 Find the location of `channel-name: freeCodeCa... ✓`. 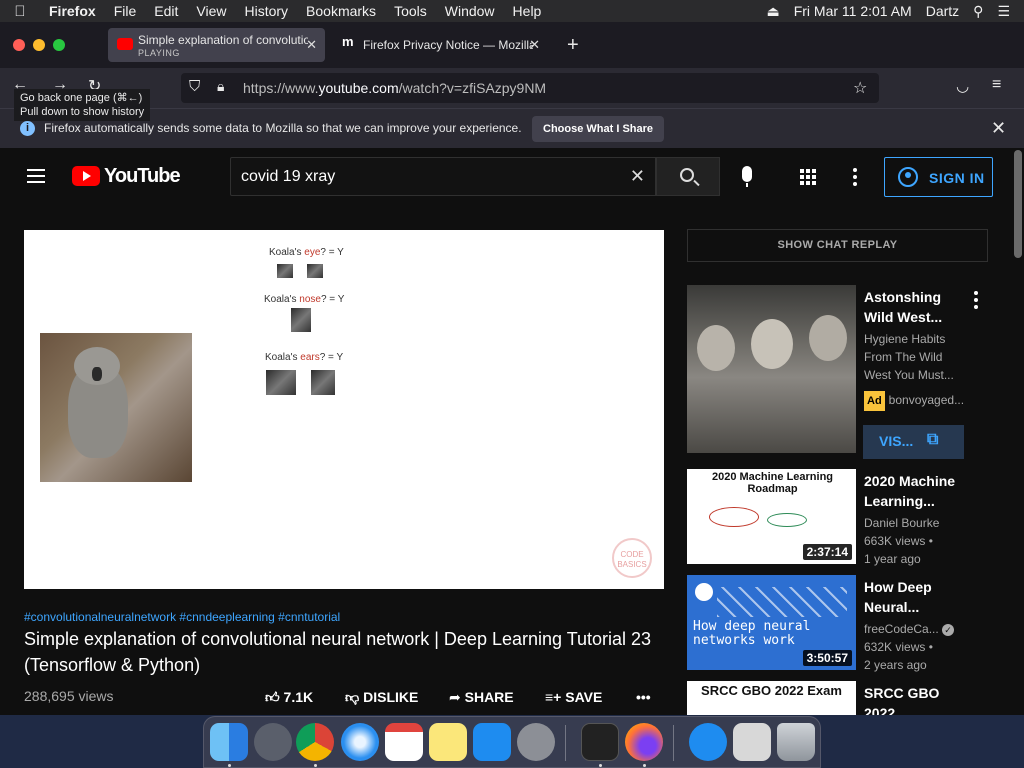

channel-name: freeCodeCa... ✓ is located at coordinates (909, 629).